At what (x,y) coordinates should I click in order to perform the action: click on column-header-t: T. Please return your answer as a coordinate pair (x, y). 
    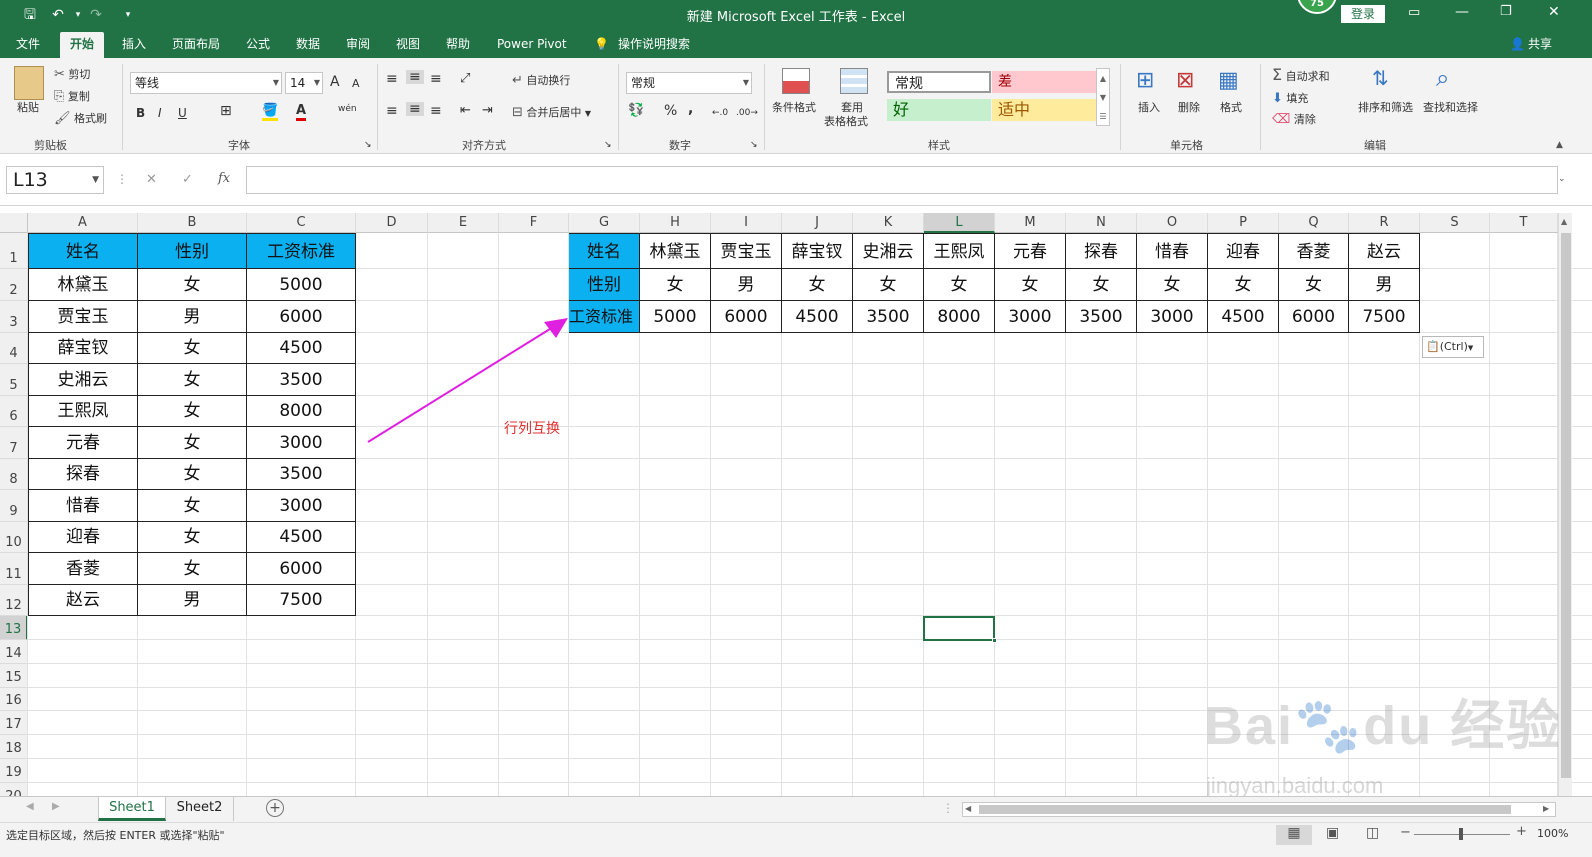
    Looking at the image, I should click on (1524, 223).